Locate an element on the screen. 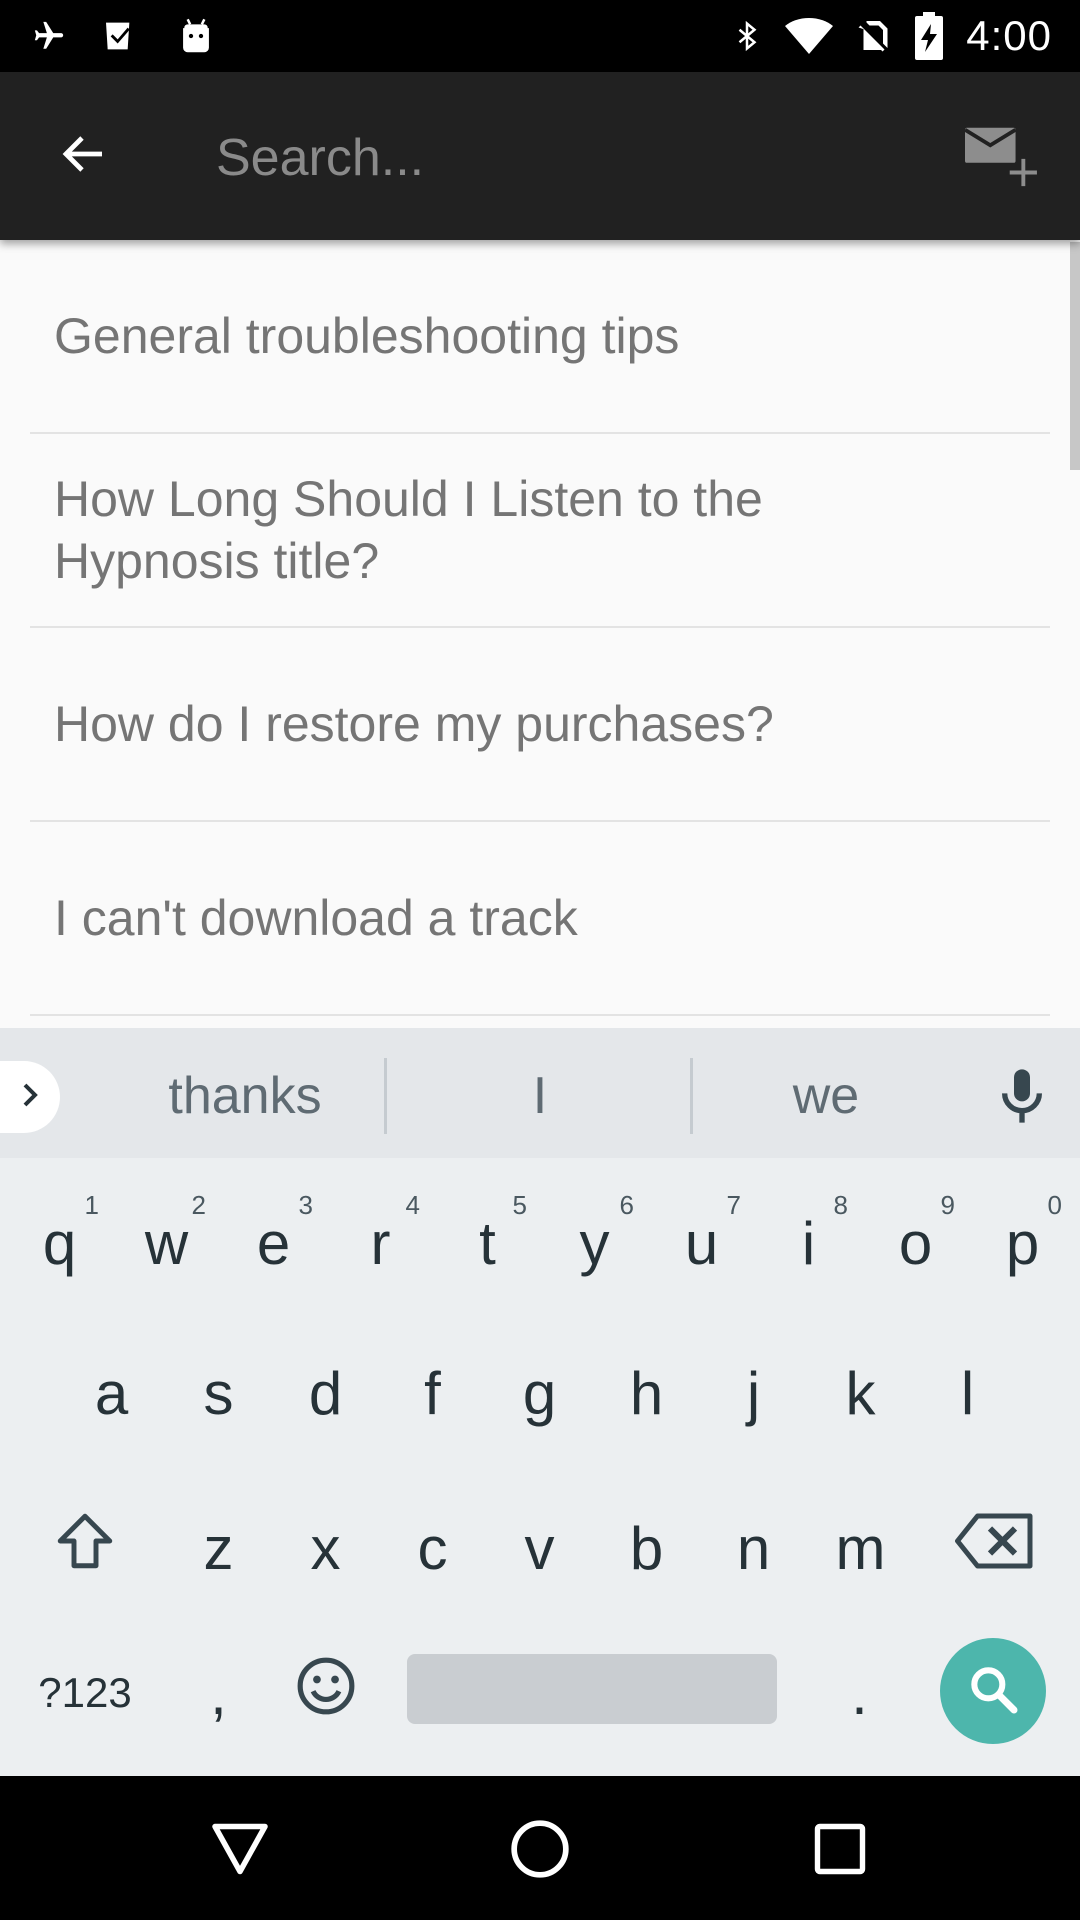  key-hint: 8 is located at coordinates (840, 1205).